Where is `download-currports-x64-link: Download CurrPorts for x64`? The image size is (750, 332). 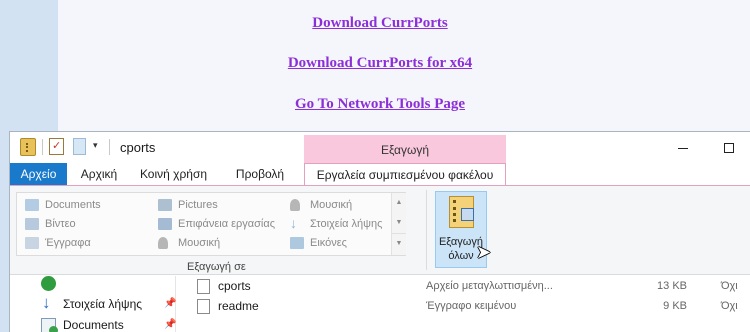
download-currports-x64-link: Download CurrPorts for x64 is located at coordinates (375, 63).